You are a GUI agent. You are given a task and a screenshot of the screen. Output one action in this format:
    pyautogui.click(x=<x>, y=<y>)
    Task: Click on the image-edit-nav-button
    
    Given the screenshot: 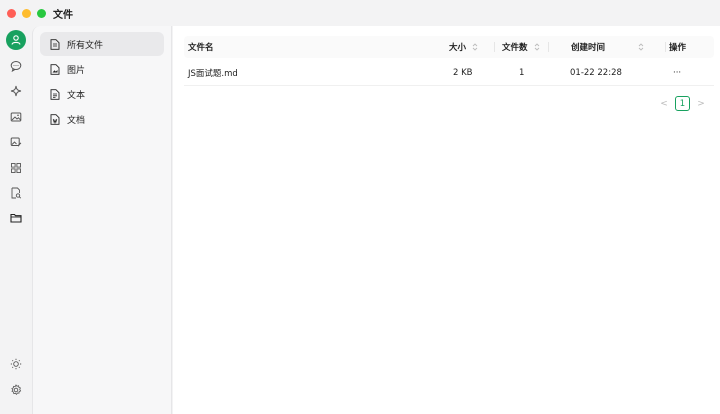 What is the action you would take?
    pyautogui.click(x=16, y=142)
    